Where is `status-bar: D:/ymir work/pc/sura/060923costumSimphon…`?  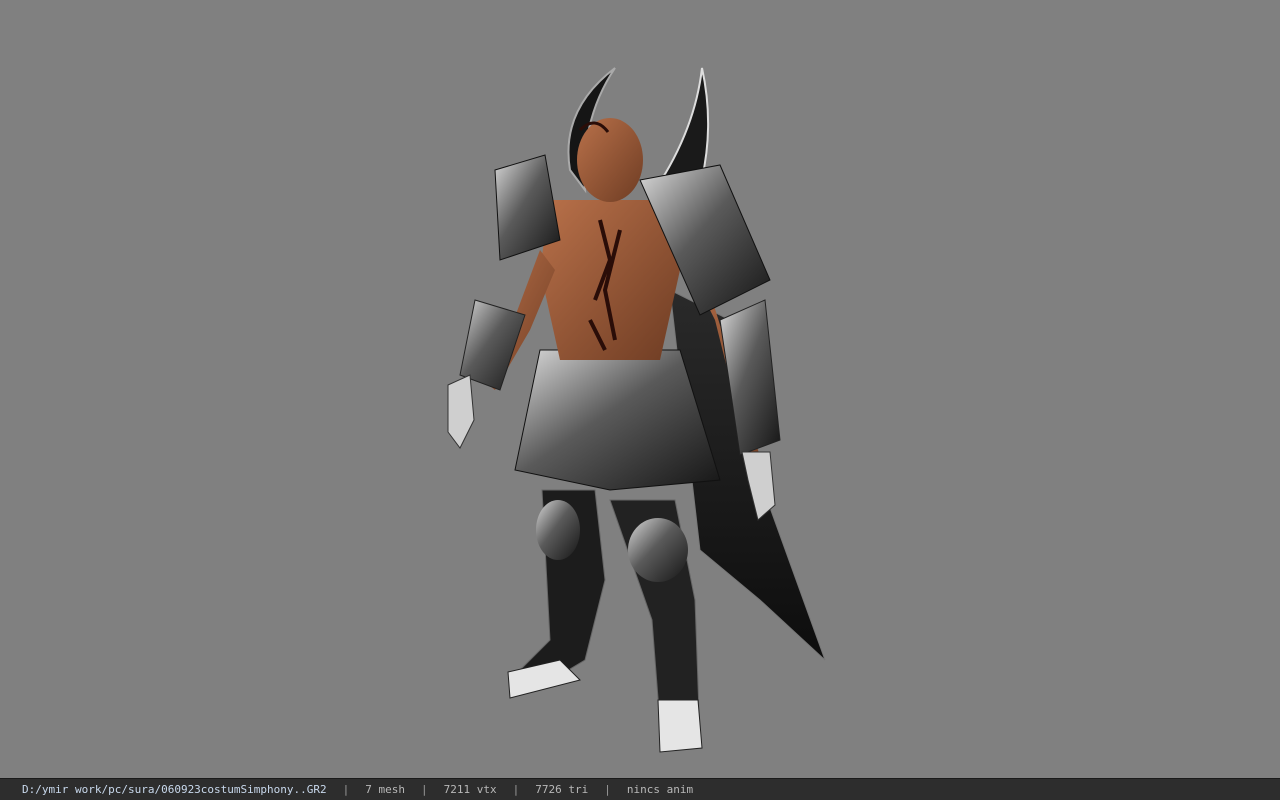
status-bar: D:/ymir work/pc/sura/060923costumSimphon… is located at coordinates (640, 789).